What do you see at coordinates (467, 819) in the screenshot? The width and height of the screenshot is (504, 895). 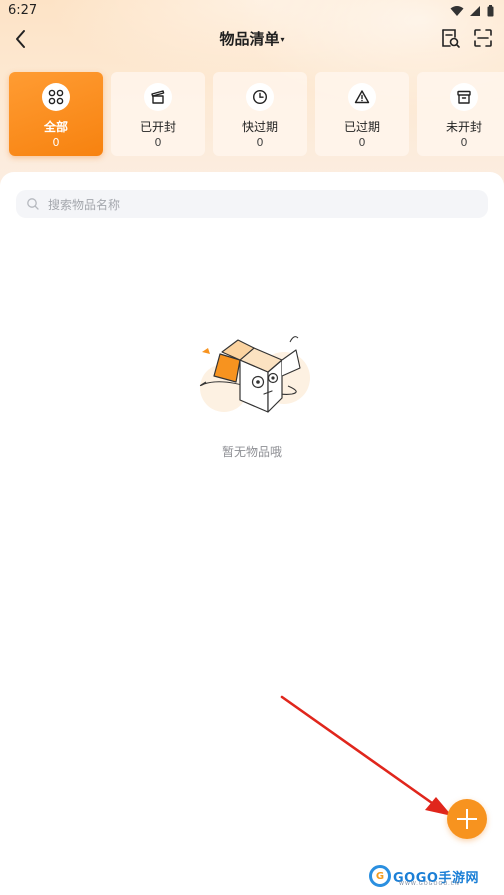 I see `add-item-button` at bounding box center [467, 819].